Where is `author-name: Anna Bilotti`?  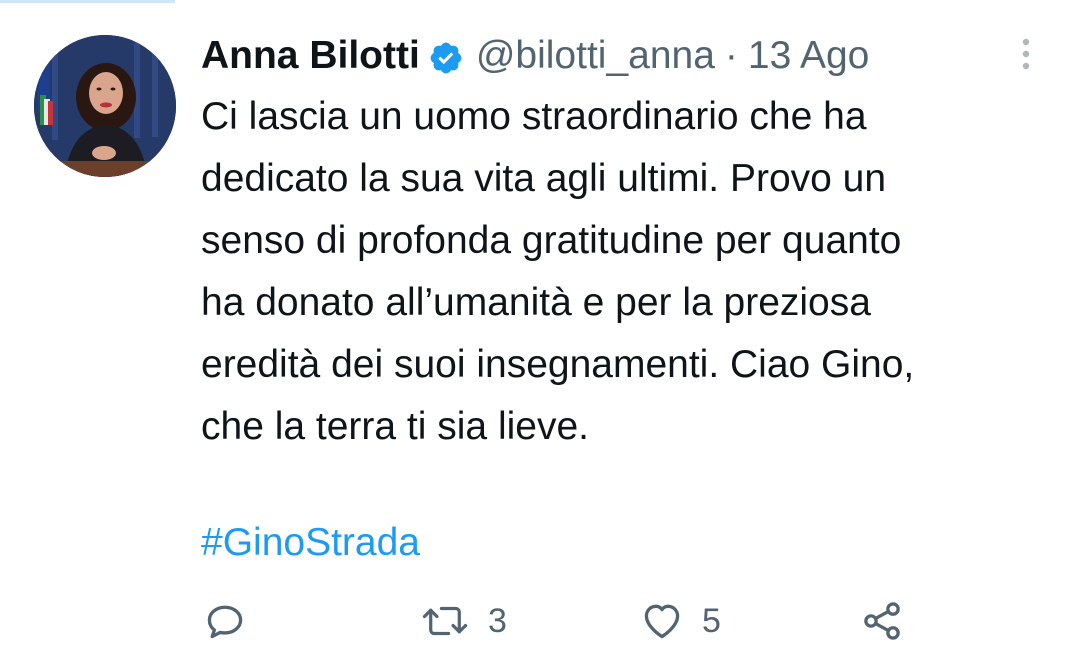
author-name: Anna Bilotti is located at coordinates (310, 56).